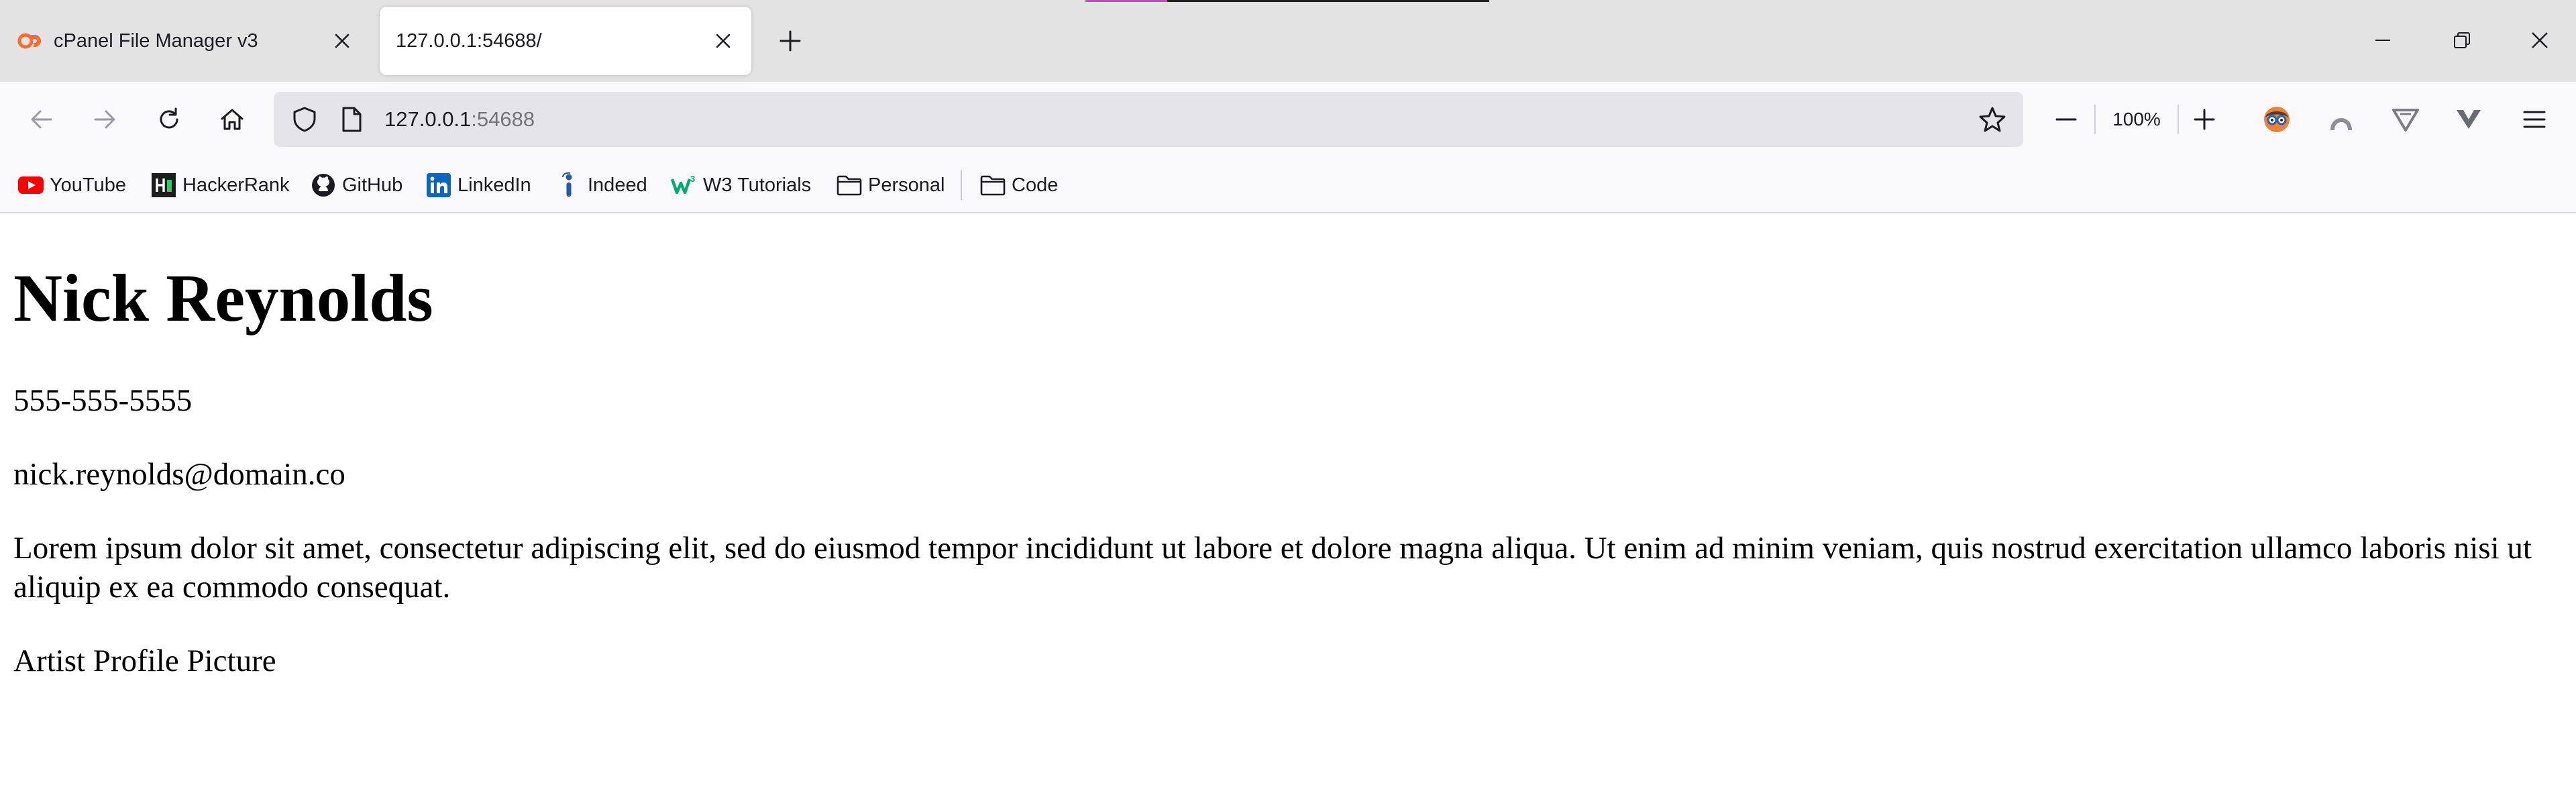 This screenshot has height=785, width=2576. I want to click on reload-icon, so click(169, 118).